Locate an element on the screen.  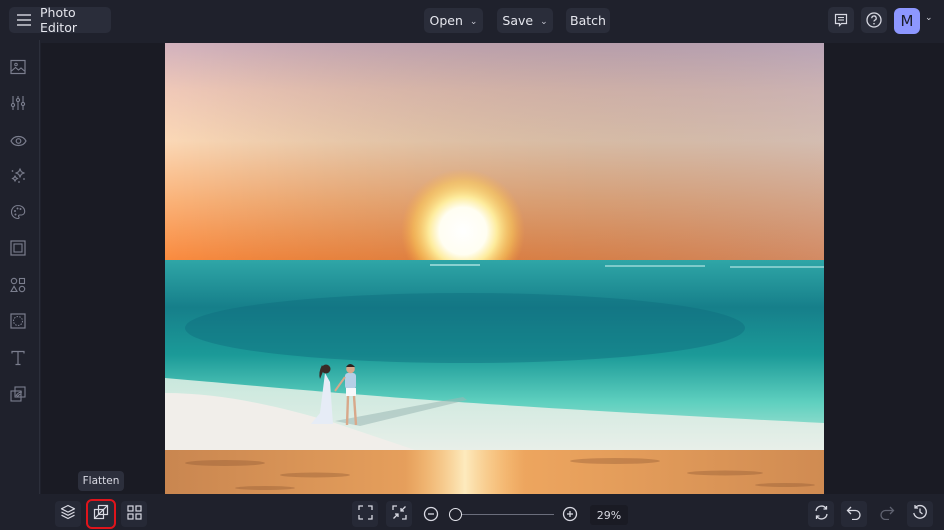
replace-icon is located at coordinates (821, 514).